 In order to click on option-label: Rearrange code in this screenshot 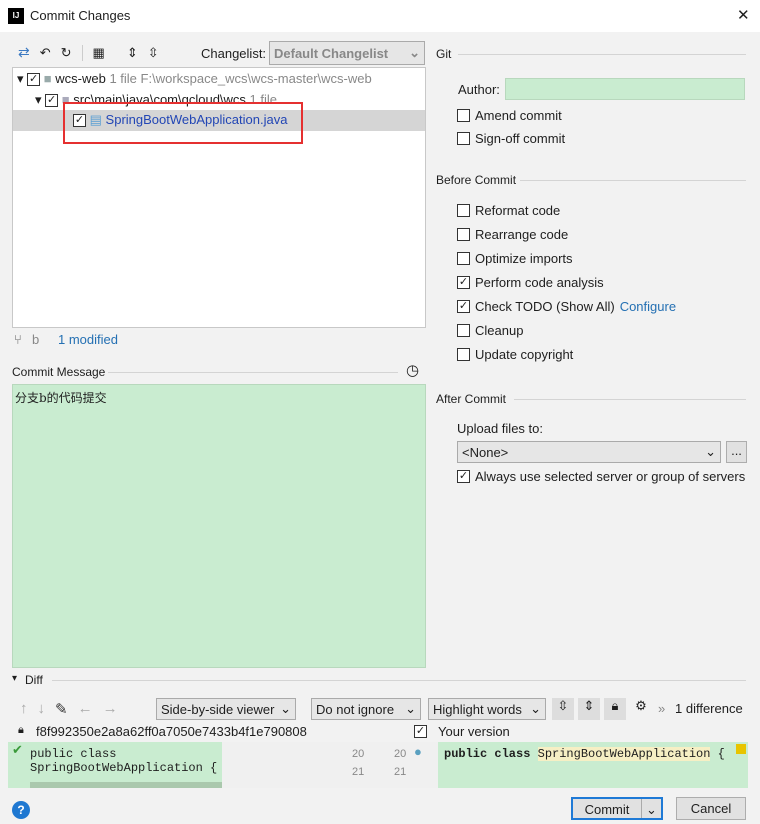, I will do `click(522, 234)`.